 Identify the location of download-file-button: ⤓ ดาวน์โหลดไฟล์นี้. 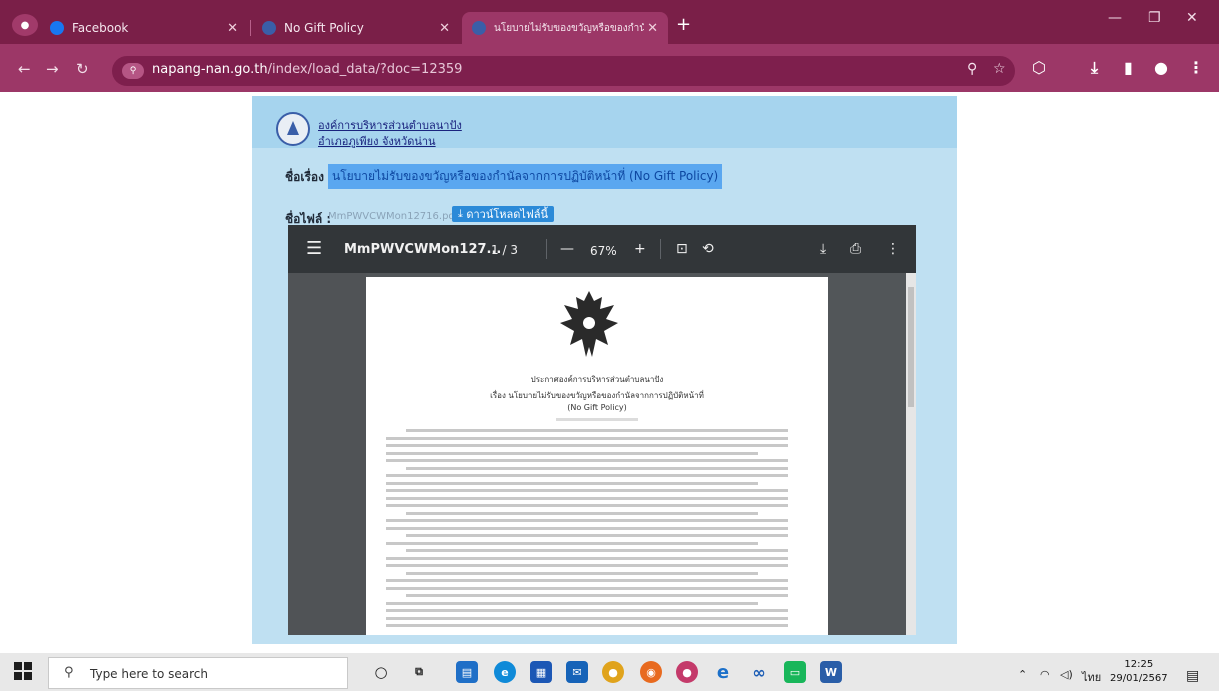
(503, 214).